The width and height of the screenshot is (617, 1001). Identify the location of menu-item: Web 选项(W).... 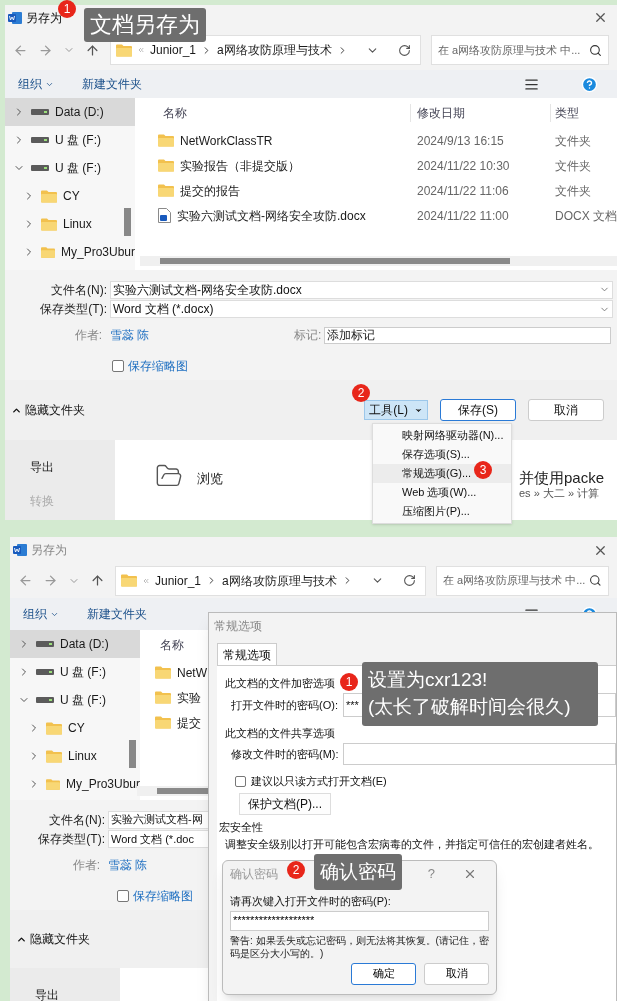
(442, 492).